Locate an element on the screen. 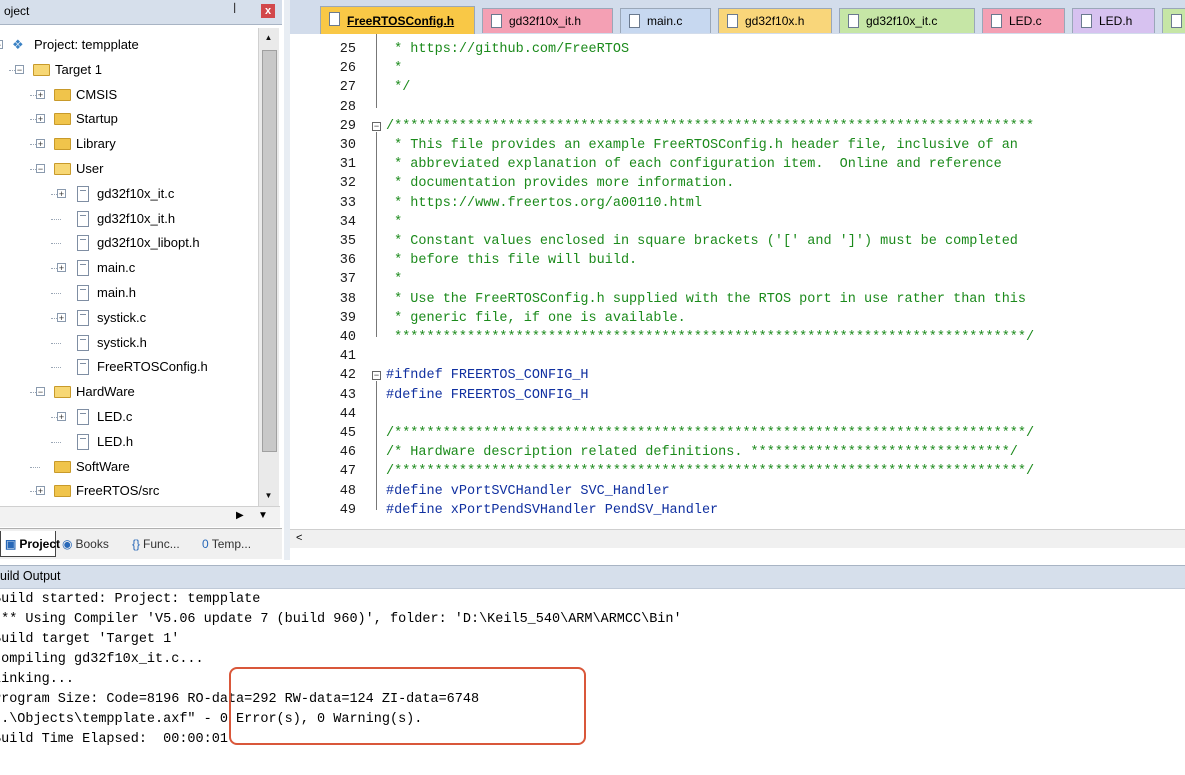 The image size is (1185, 775). tree-item: + main.c is located at coordinates (128, 268).